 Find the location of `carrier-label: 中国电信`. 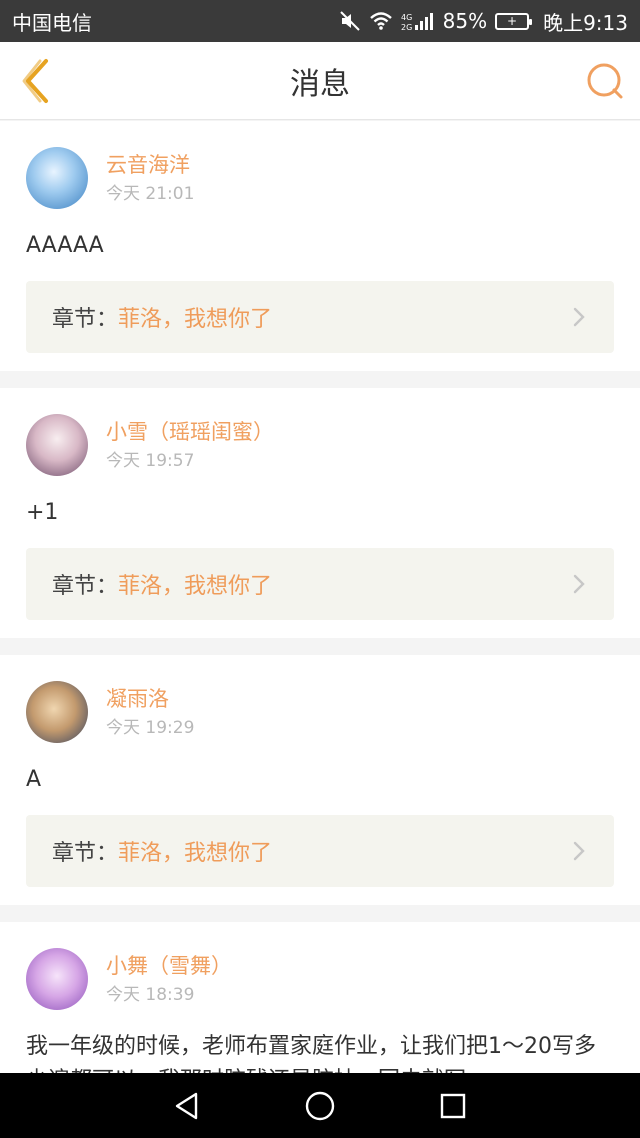

carrier-label: 中国电信 is located at coordinates (52, 22).